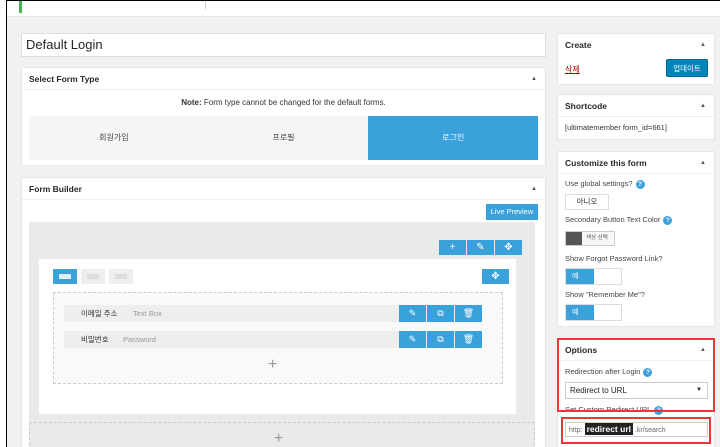 Image resolution: width=720 pixels, height=447 pixels. What do you see at coordinates (613, 219) in the screenshot?
I see `secondary-button-color-text: Secondary Button Text Color` at bounding box center [613, 219].